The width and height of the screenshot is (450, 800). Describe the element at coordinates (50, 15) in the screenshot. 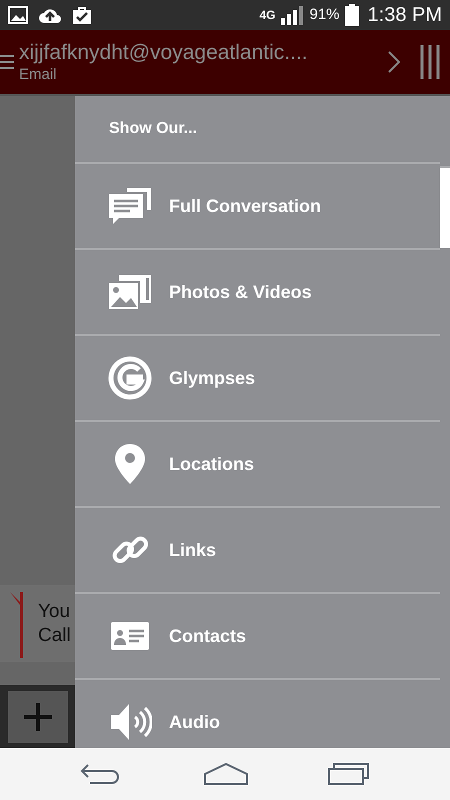

I see `cloud-upload-icon` at that location.